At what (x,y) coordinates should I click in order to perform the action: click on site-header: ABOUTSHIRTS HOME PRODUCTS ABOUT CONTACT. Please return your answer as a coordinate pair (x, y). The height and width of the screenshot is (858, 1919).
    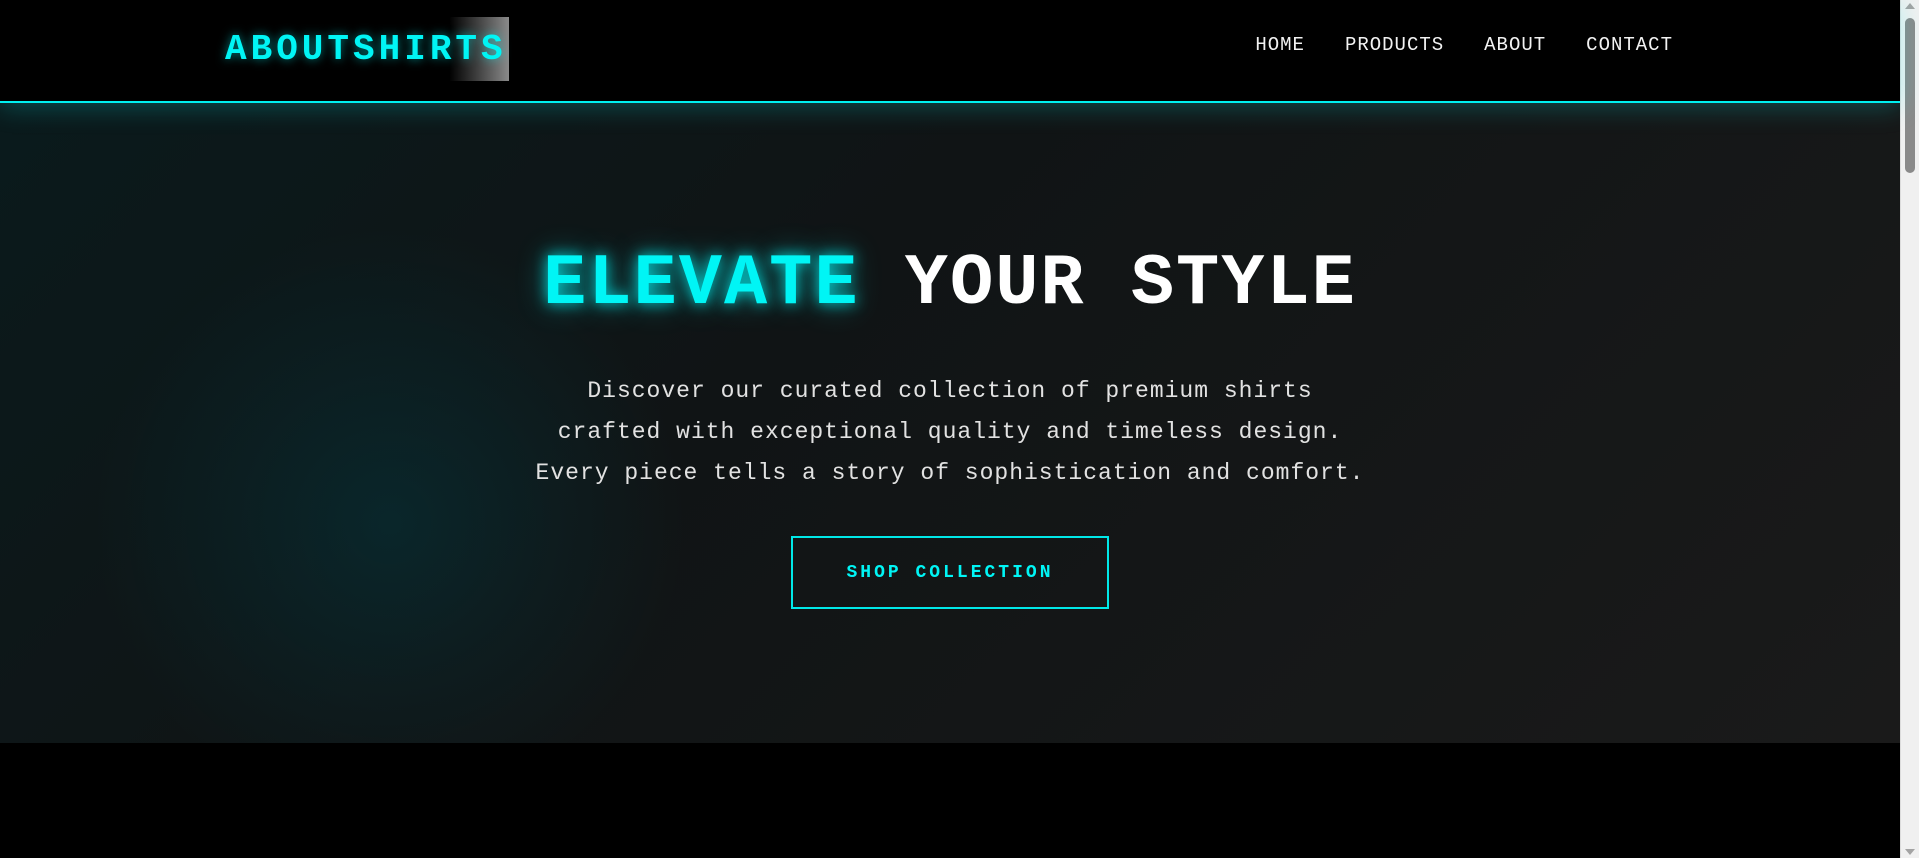
    Looking at the image, I should click on (950, 51).